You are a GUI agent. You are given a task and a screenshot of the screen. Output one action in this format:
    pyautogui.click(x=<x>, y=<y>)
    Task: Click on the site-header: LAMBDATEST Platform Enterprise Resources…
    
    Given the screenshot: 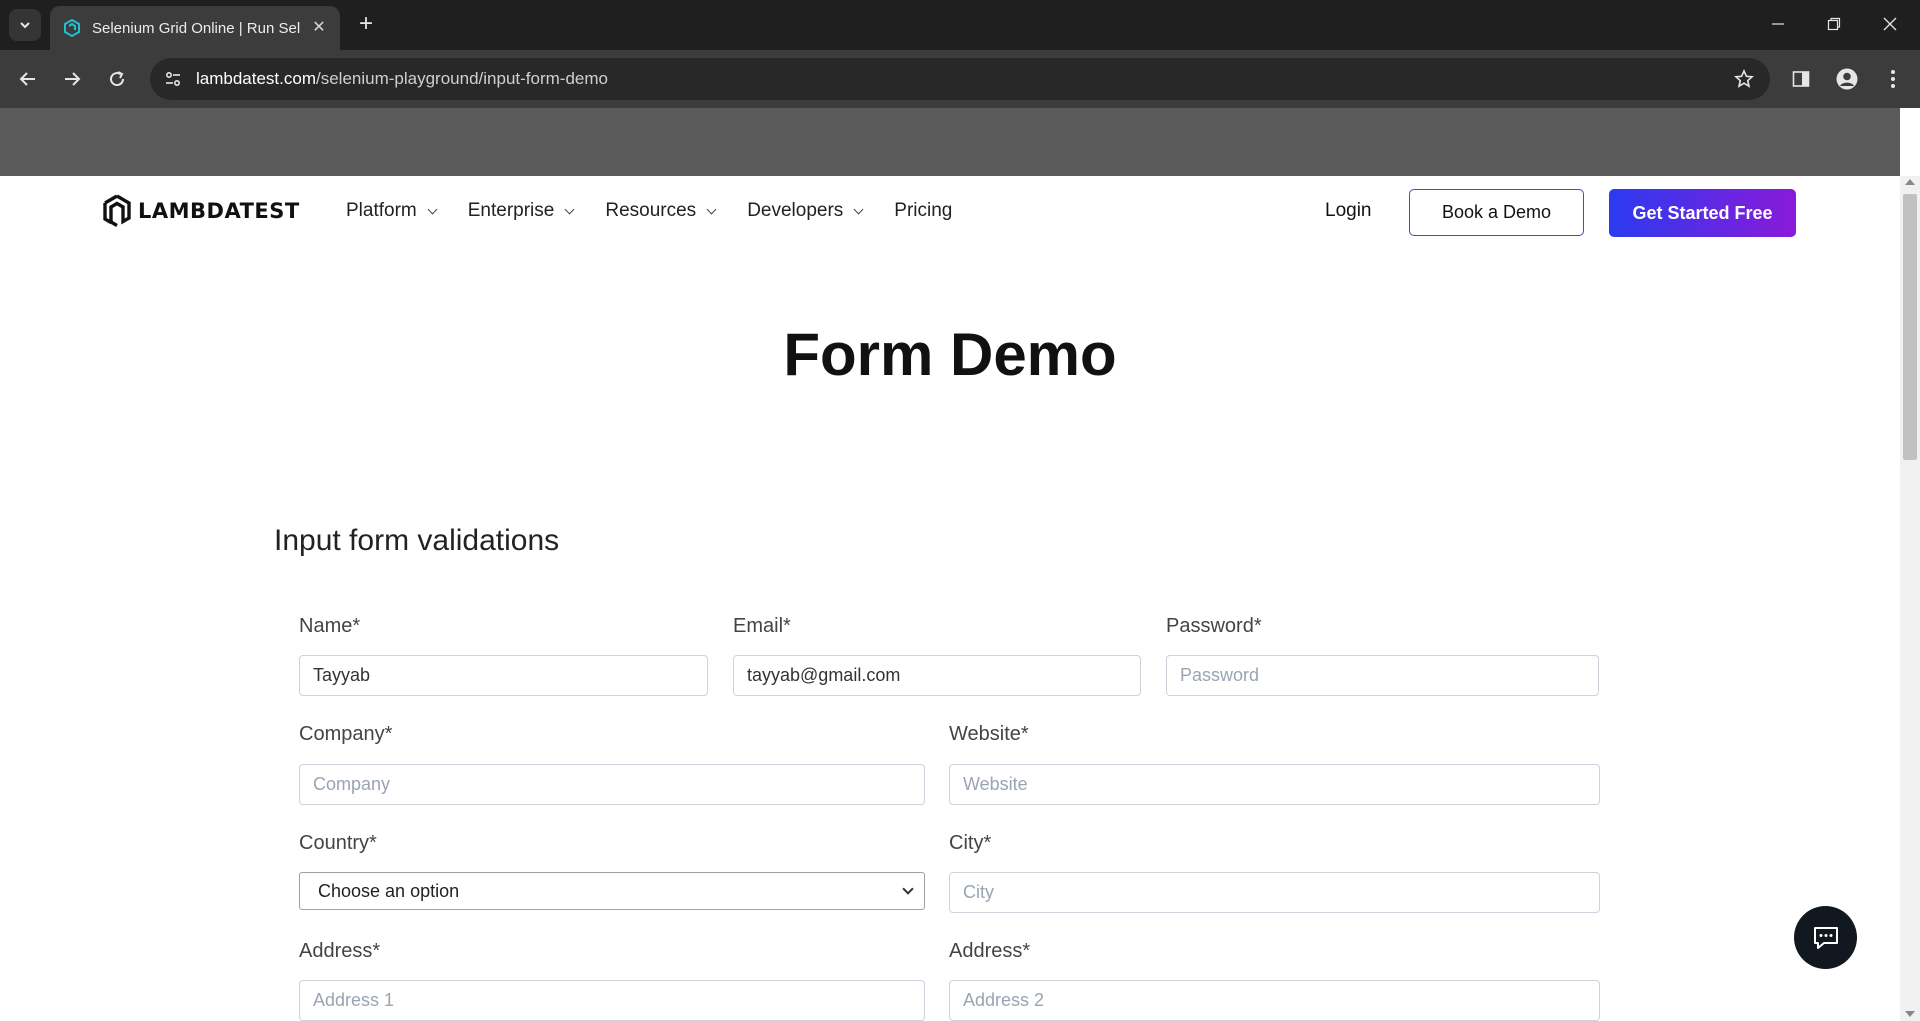 What is the action you would take?
    pyautogui.click(x=950, y=212)
    